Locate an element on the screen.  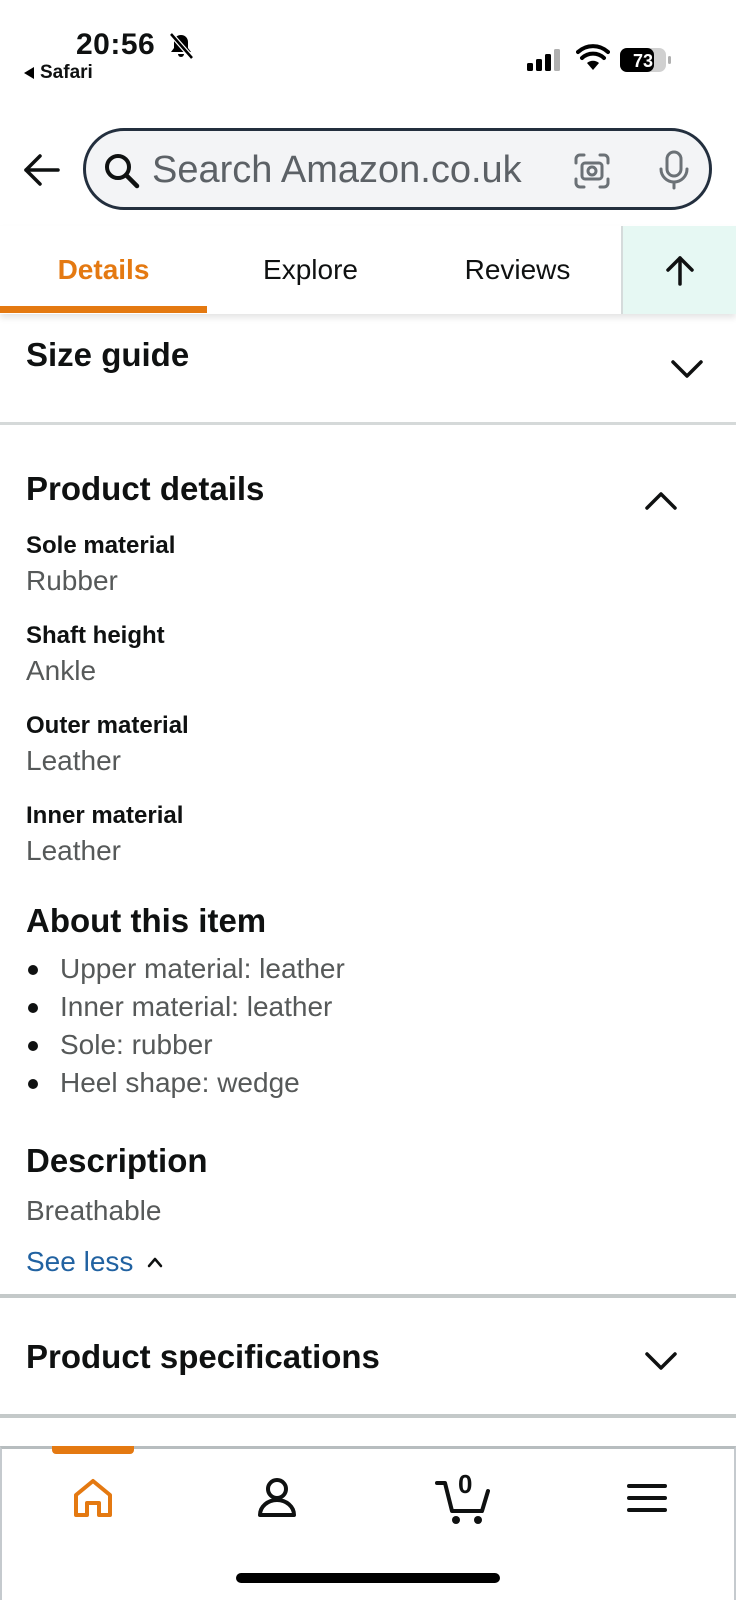
back-arrow-icon is located at coordinates (42, 170).